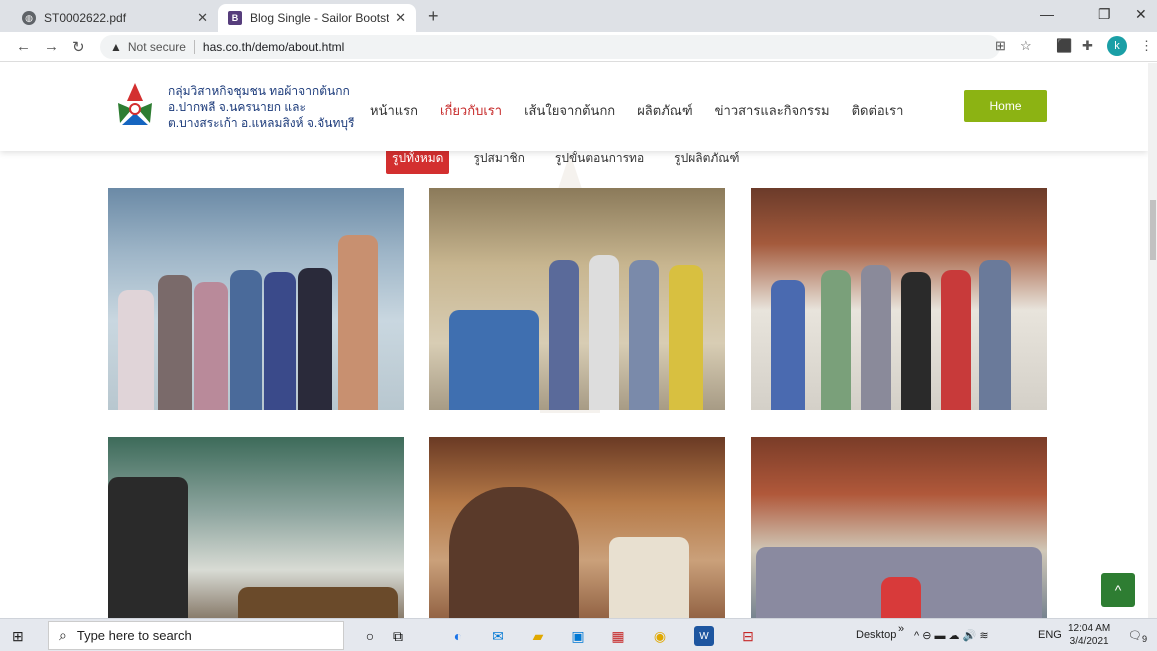  I want to click on brand-line: กลุ่มวิสาหกิจชุมชน ทอผ้าจากต้นกก, so click(259, 91).